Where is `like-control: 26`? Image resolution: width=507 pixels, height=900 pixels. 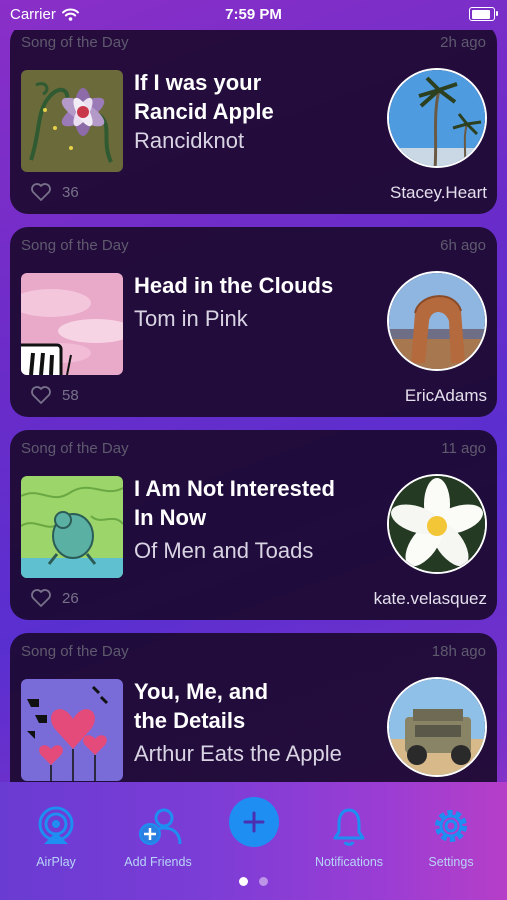
like-control: 26 is located at coordinates (54, 598).